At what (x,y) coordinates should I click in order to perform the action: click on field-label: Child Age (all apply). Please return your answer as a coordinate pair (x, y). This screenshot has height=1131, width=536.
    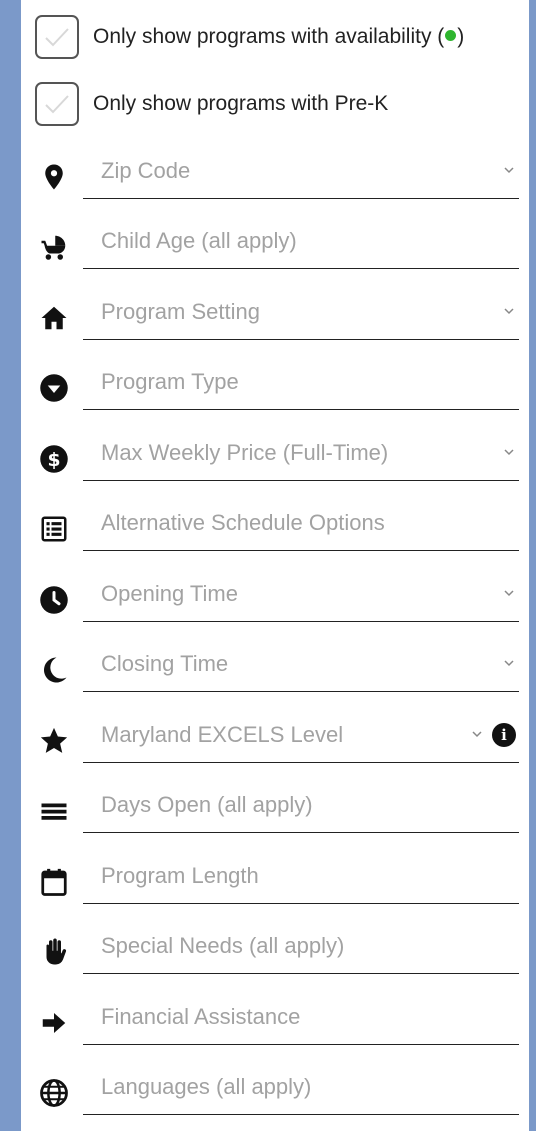
    Looking at the image, I should click on (199, 240).